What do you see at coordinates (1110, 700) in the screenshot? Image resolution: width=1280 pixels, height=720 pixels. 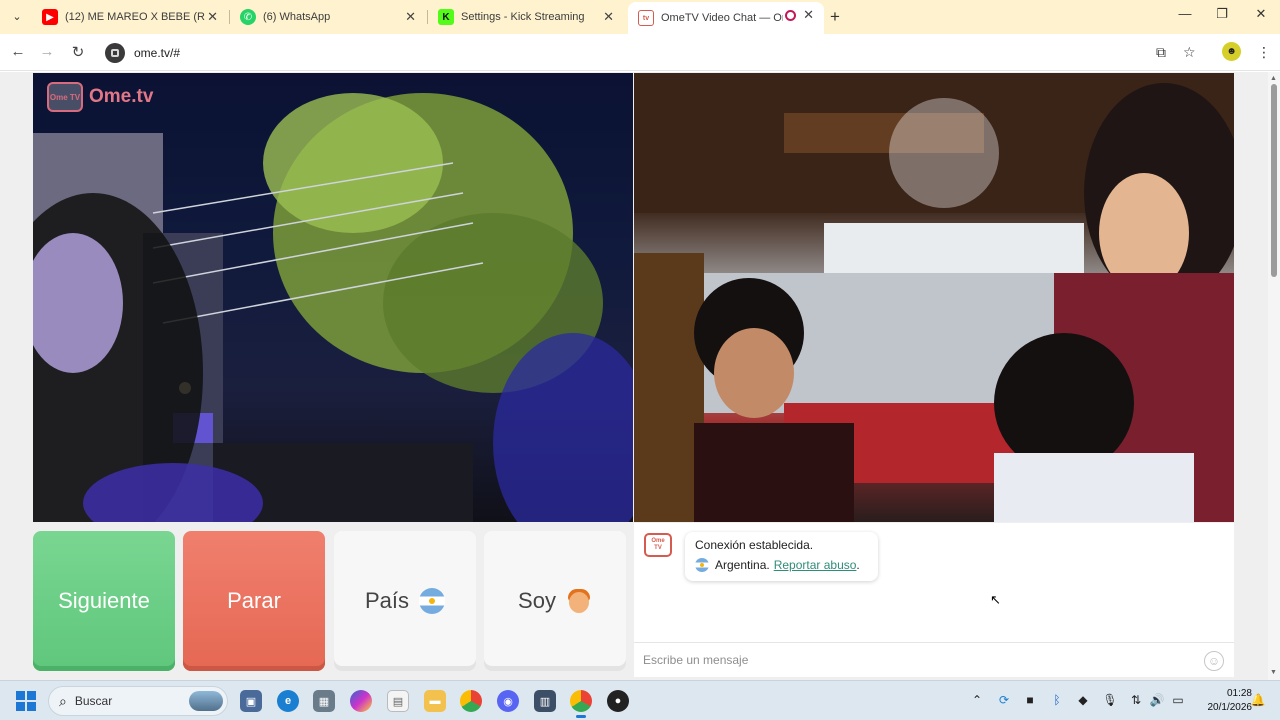 I see `microphone-icon: 🎙` at bounding box center [1110, 700].